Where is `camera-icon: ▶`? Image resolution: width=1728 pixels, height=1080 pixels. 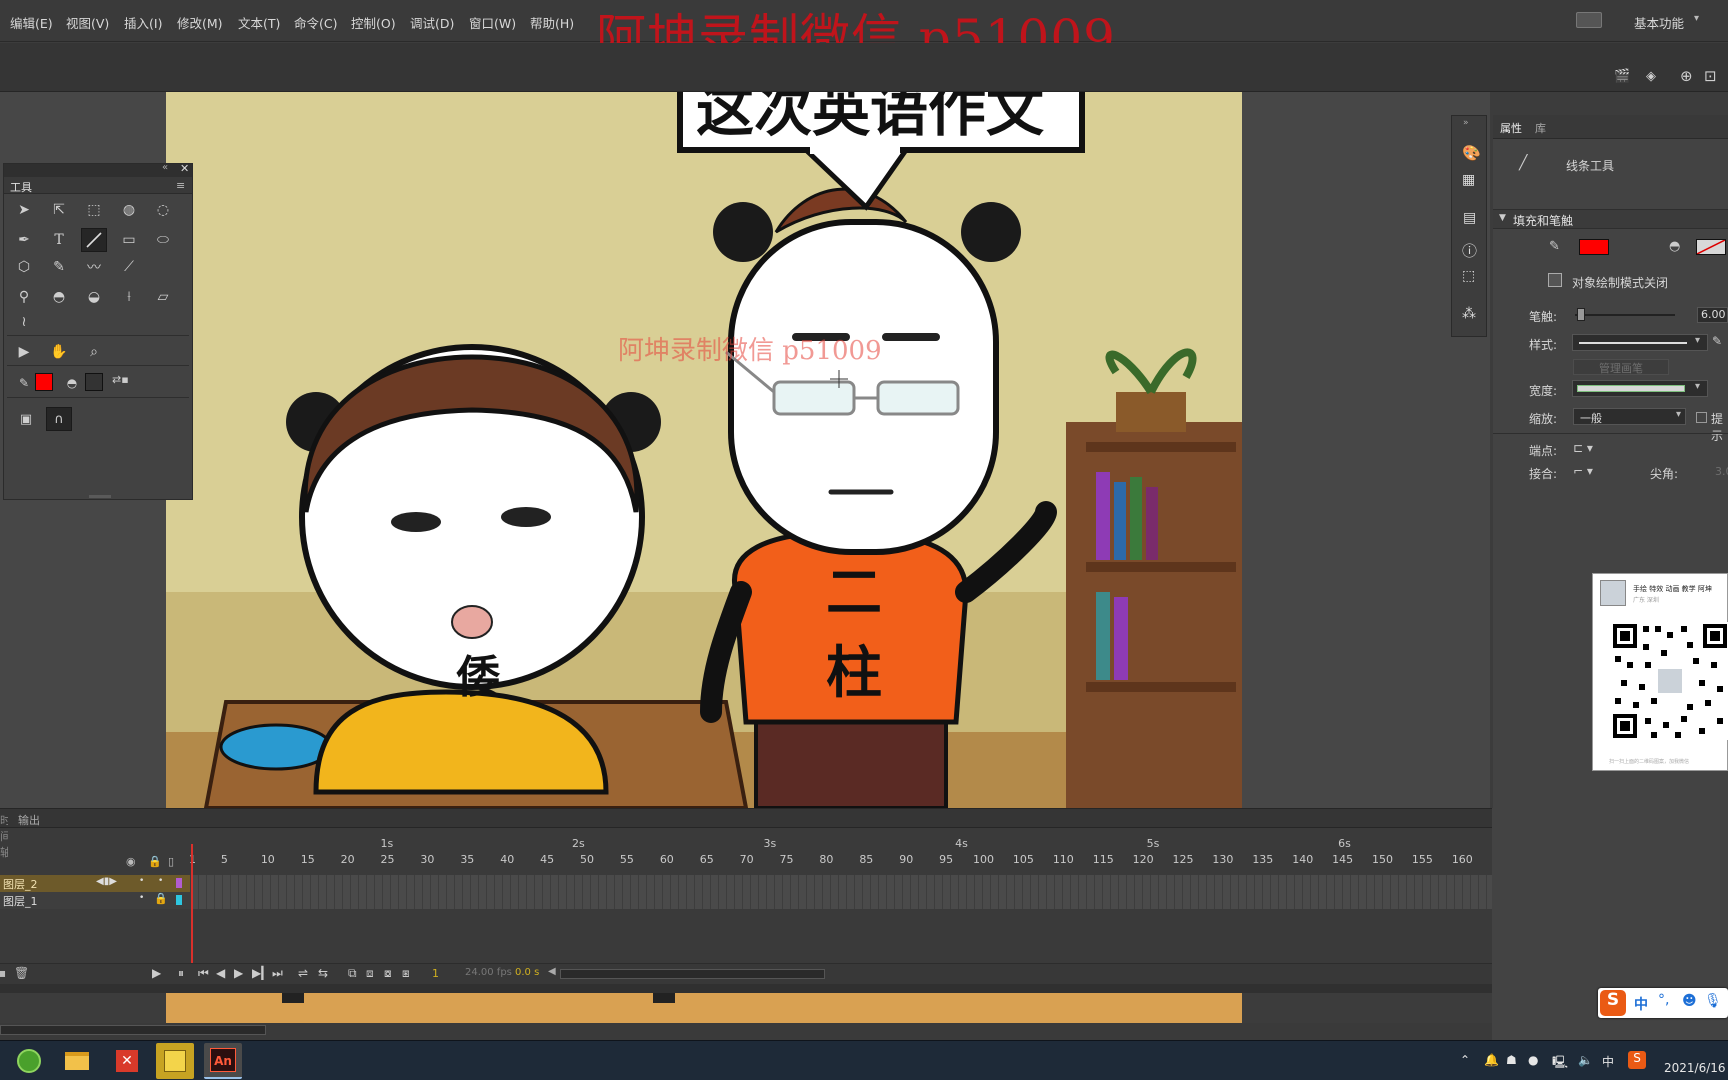 camera-icon: ▶ is located at coordinates (156, 973).